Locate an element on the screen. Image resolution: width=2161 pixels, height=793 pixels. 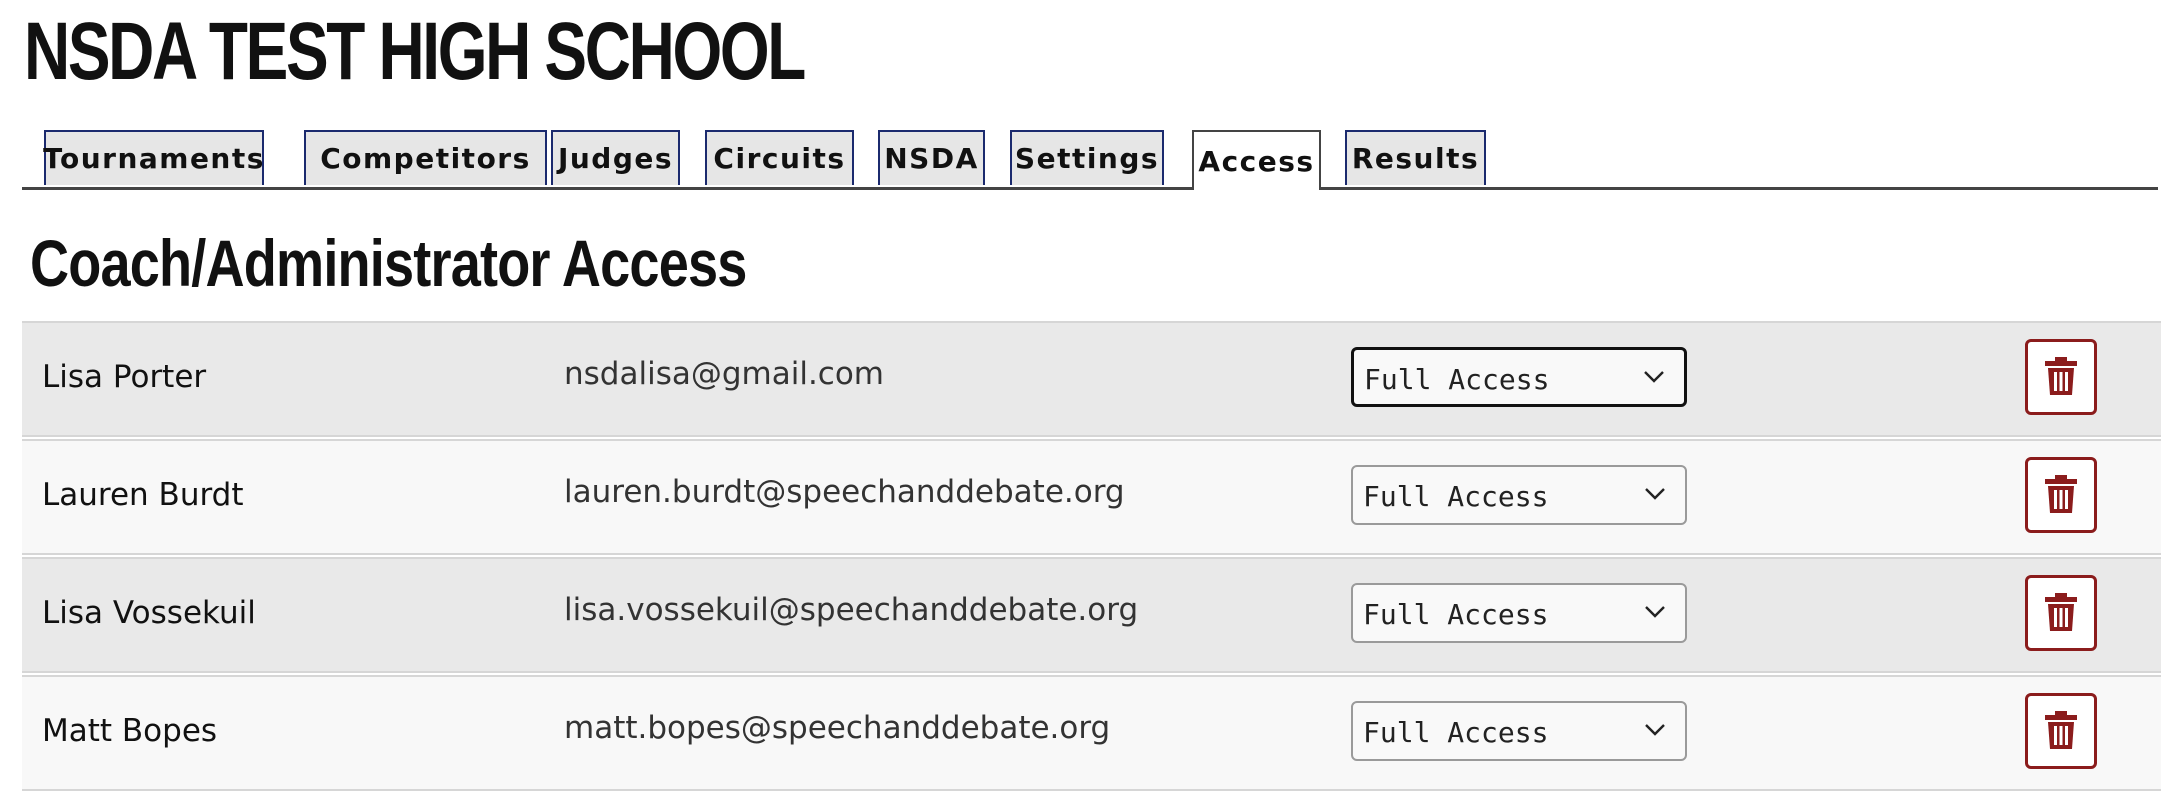
user-name: Lisa Vossekuil is located at coordinates (149, 613).